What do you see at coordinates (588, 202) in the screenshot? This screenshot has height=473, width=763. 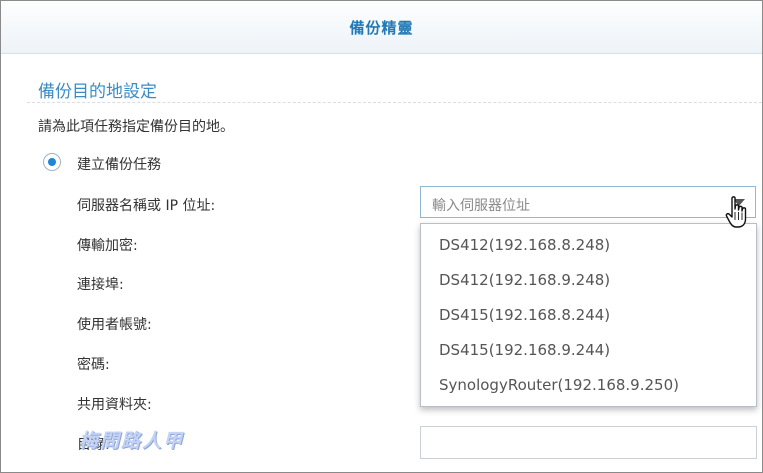 I see `server-address-input: 輸入伺服器位址` at bounding box center [588, 202].